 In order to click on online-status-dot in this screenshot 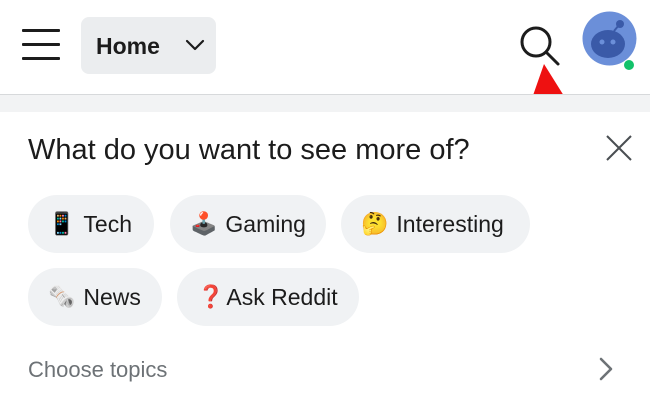, I will do `click(629, 65)`.